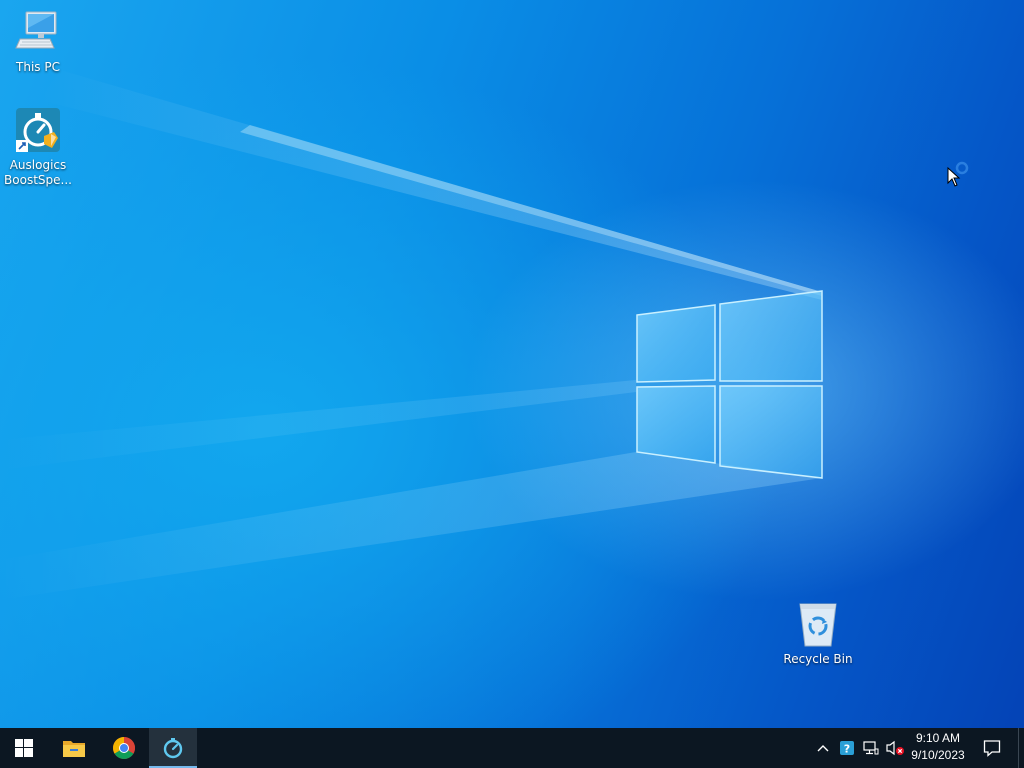 Image resolution: width=1024 pixels, height=768 pixels. I want to click on desktop-icon-label: Recycle Bin, so click(818, 659).